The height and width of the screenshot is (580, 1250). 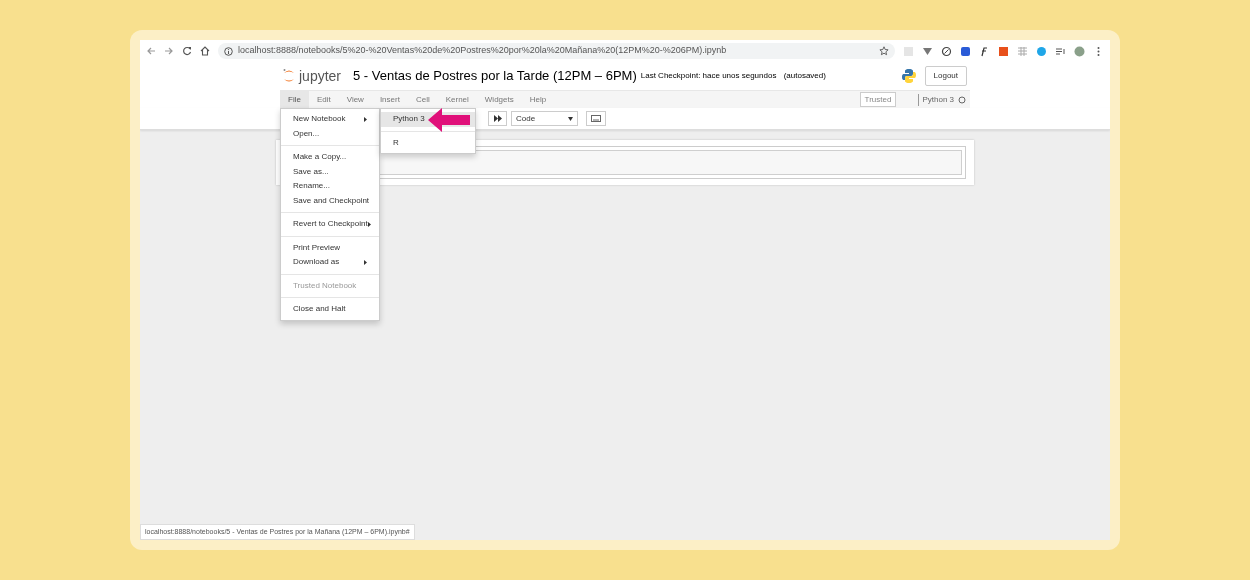 I want to click on checkpoint-status: Last Checkpoint: hace unos segundos (autosaved), so click(x=733, y=76).